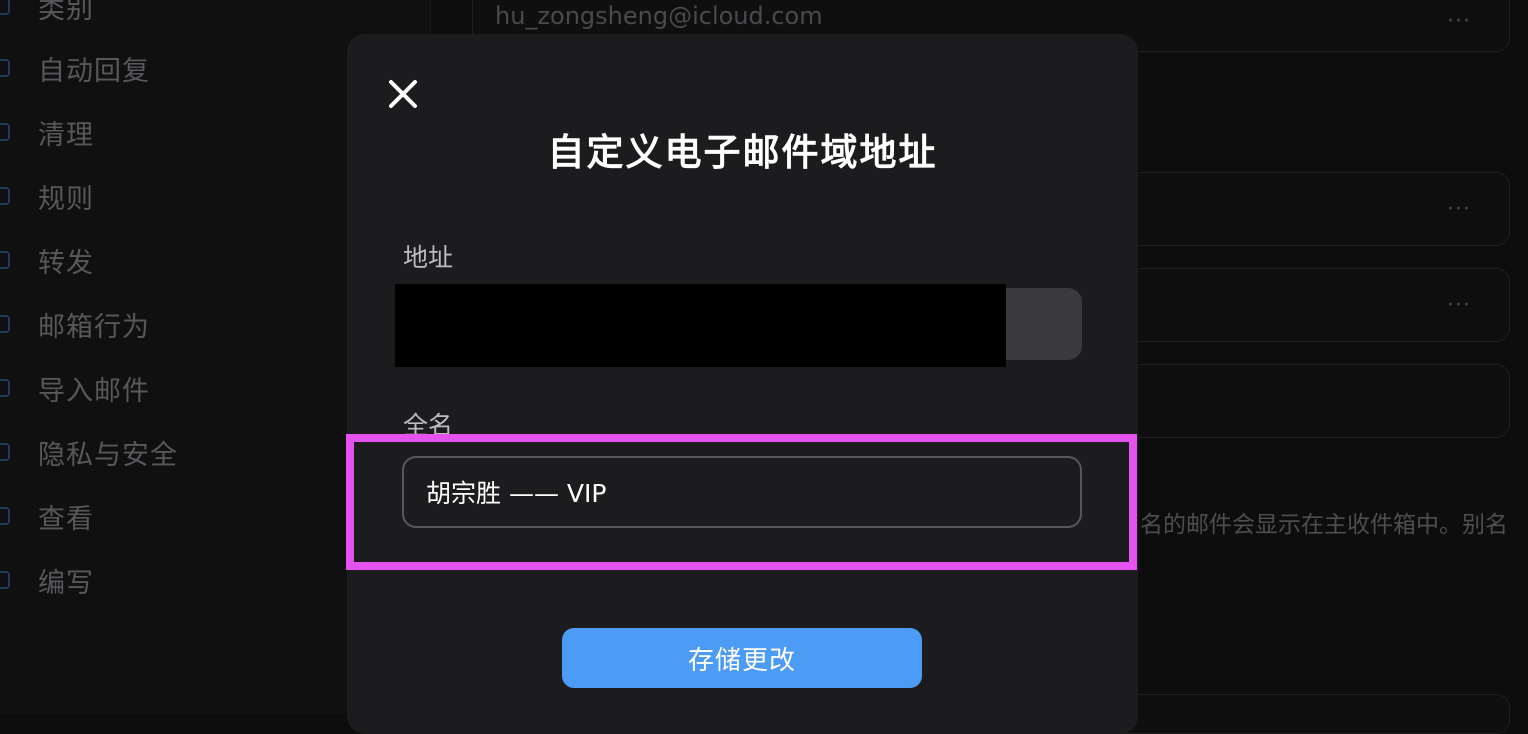 The image size is (1528, 734). What do you see at coordinates (5, 452) in the screenshot?
I see `privacy-icon` at bounding box center [5, 452].